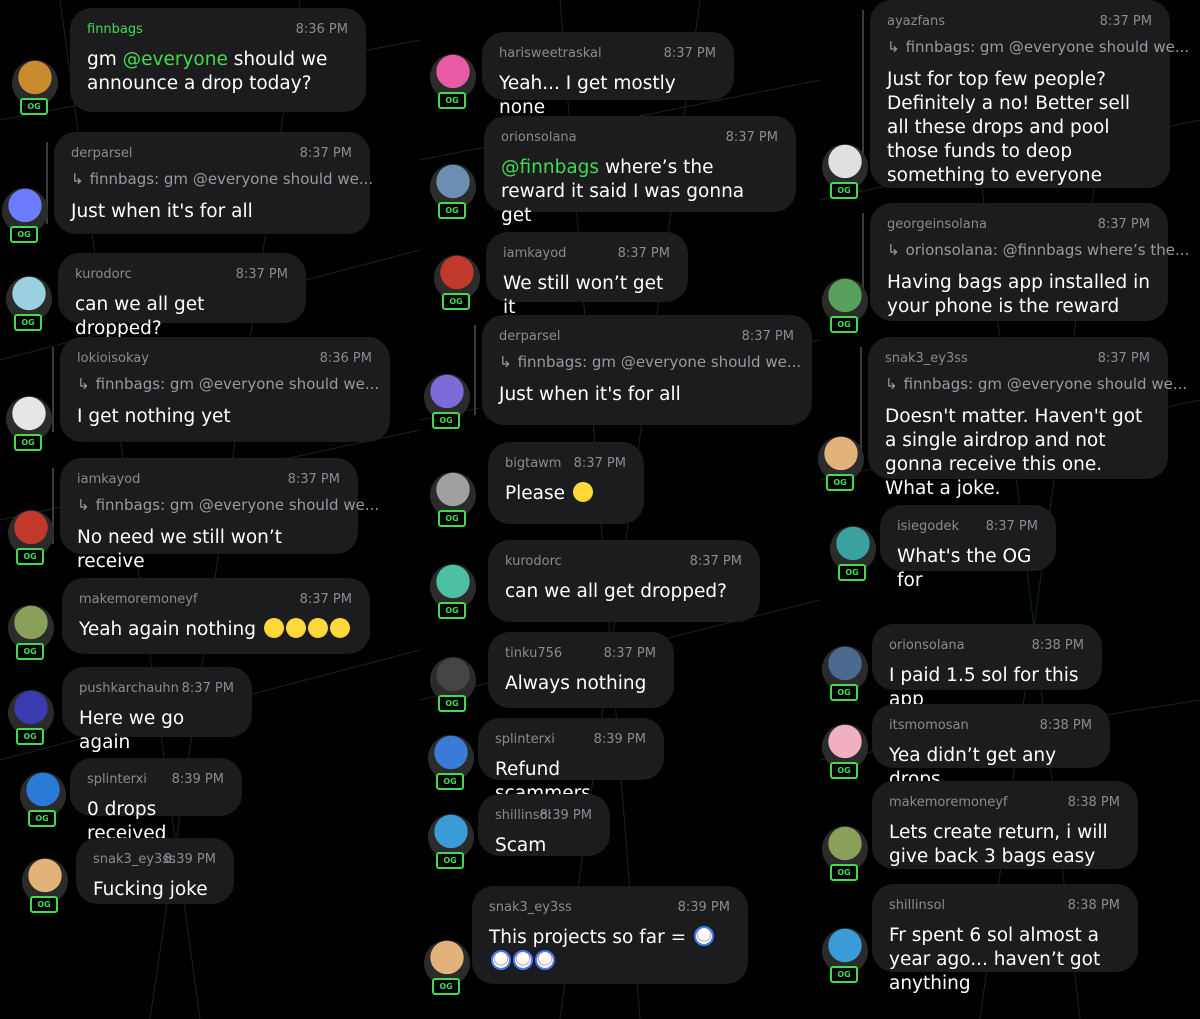 The width and height of the screenshot is (1200, 1019). What do you see at coordinates (928, 526) in the screenshot?
I see `message-username: isiegodek` at bounding box center [928, 526].